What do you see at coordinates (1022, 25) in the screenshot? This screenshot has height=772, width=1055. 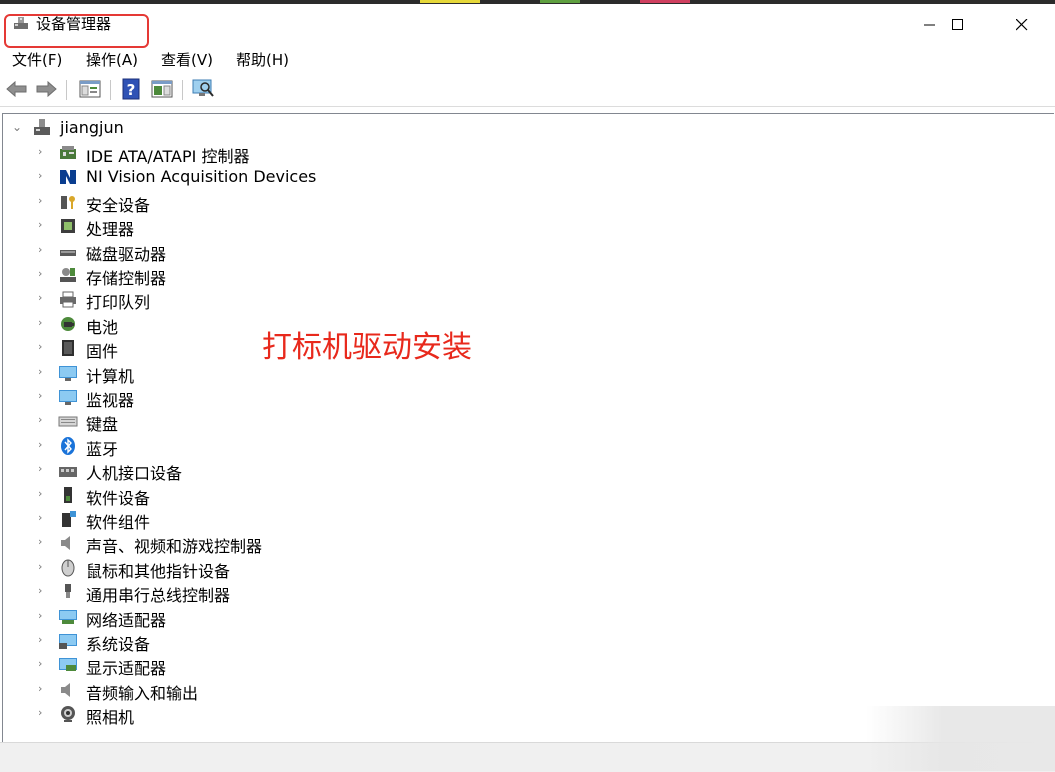 I see `close-button` at bounding box center [1022, 25].